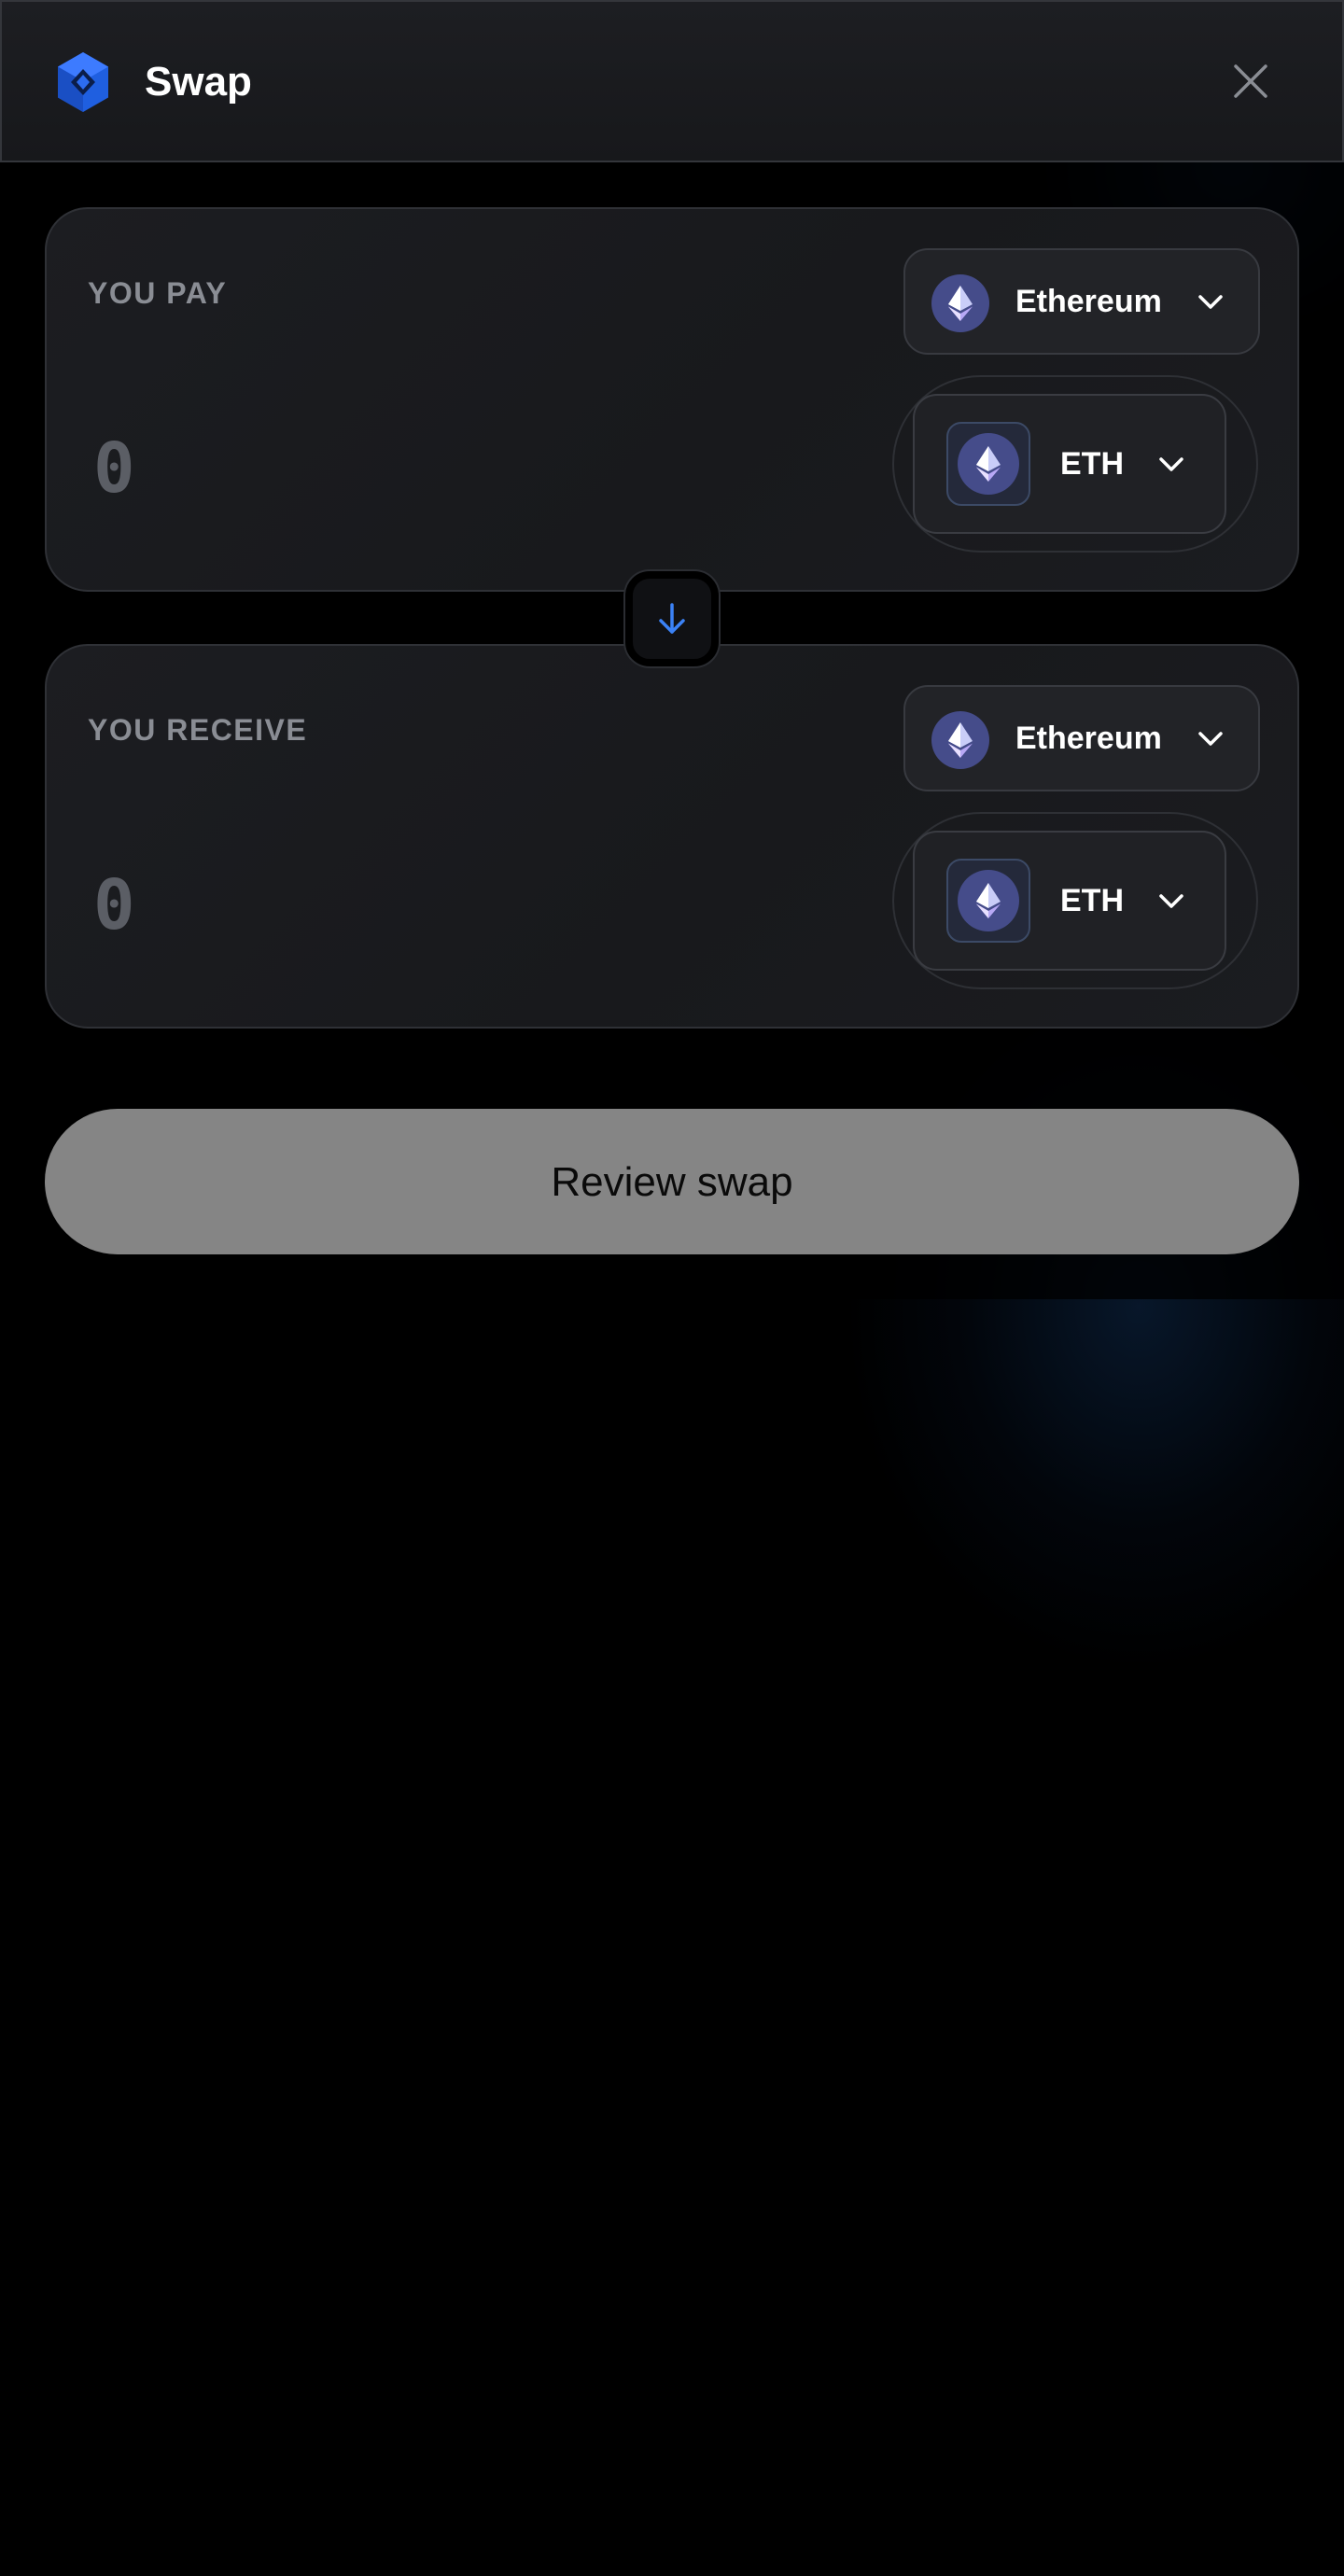  Describe the element at coordinates (1088, 301) in the screenshot. I see `pay-chain-name: Ethereum` at that location.